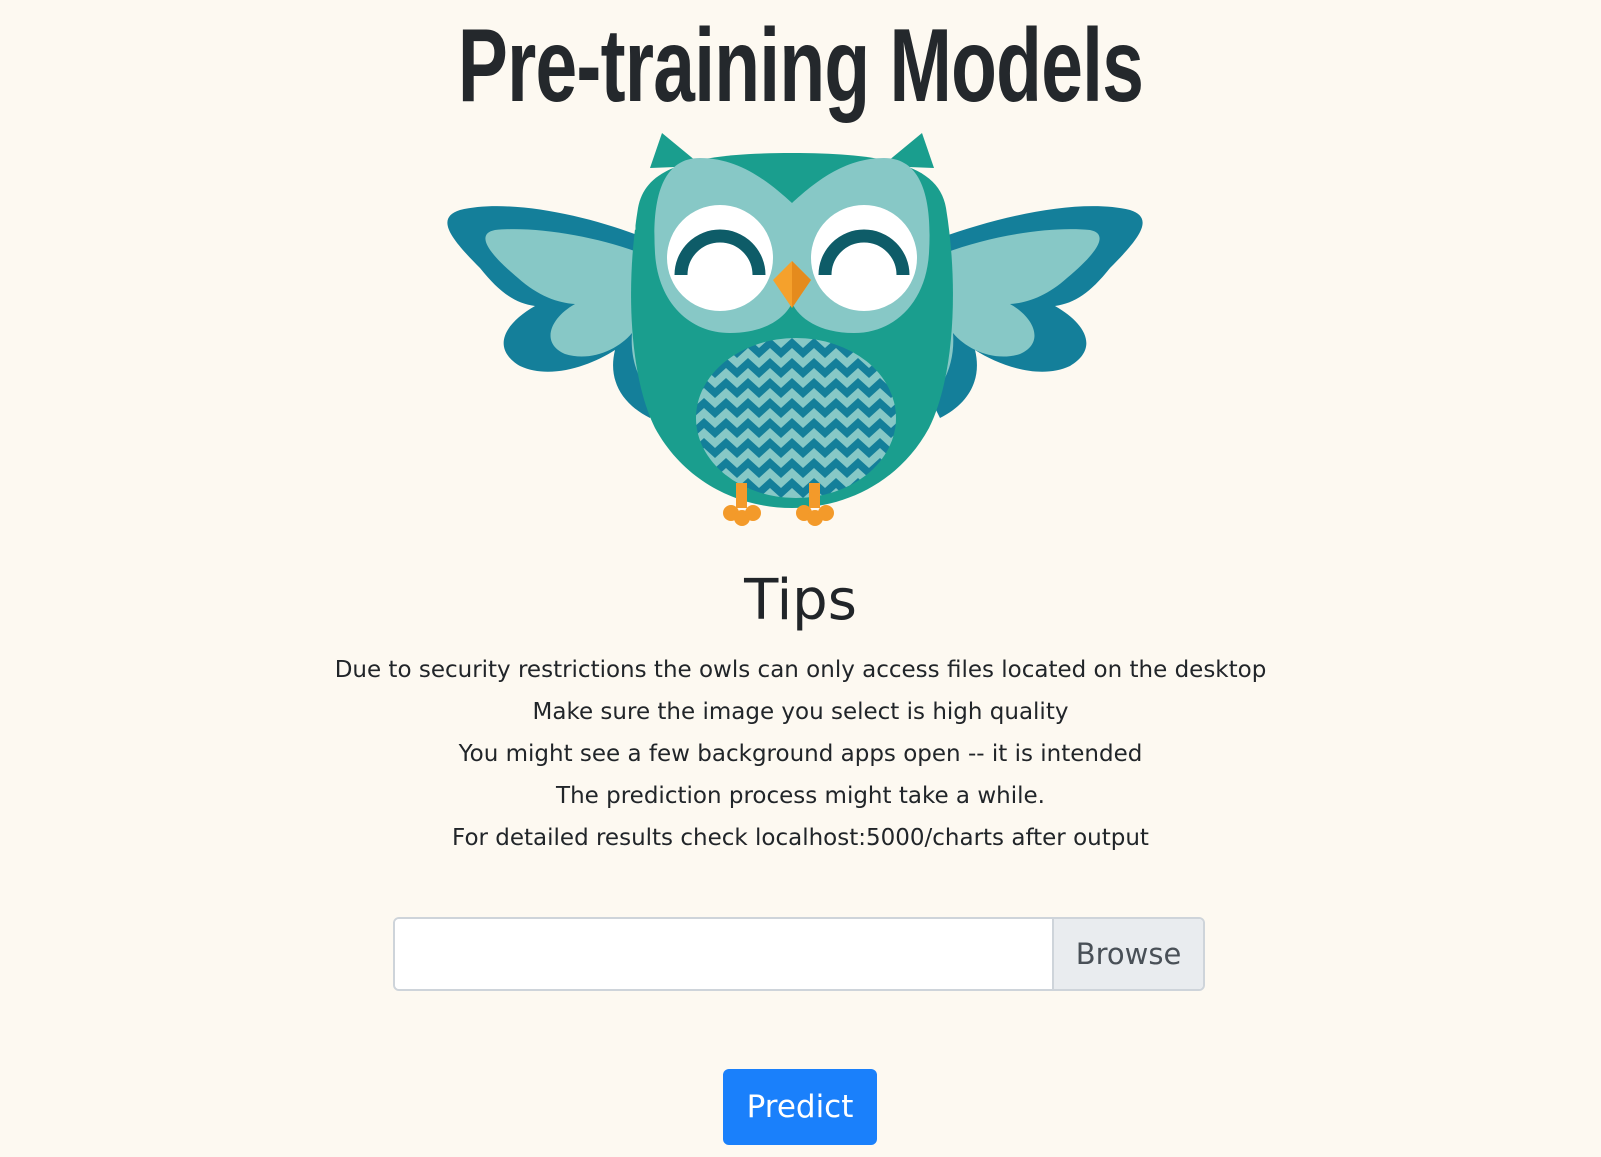  I want to click on file-picker: Browse, so click(799, 954).